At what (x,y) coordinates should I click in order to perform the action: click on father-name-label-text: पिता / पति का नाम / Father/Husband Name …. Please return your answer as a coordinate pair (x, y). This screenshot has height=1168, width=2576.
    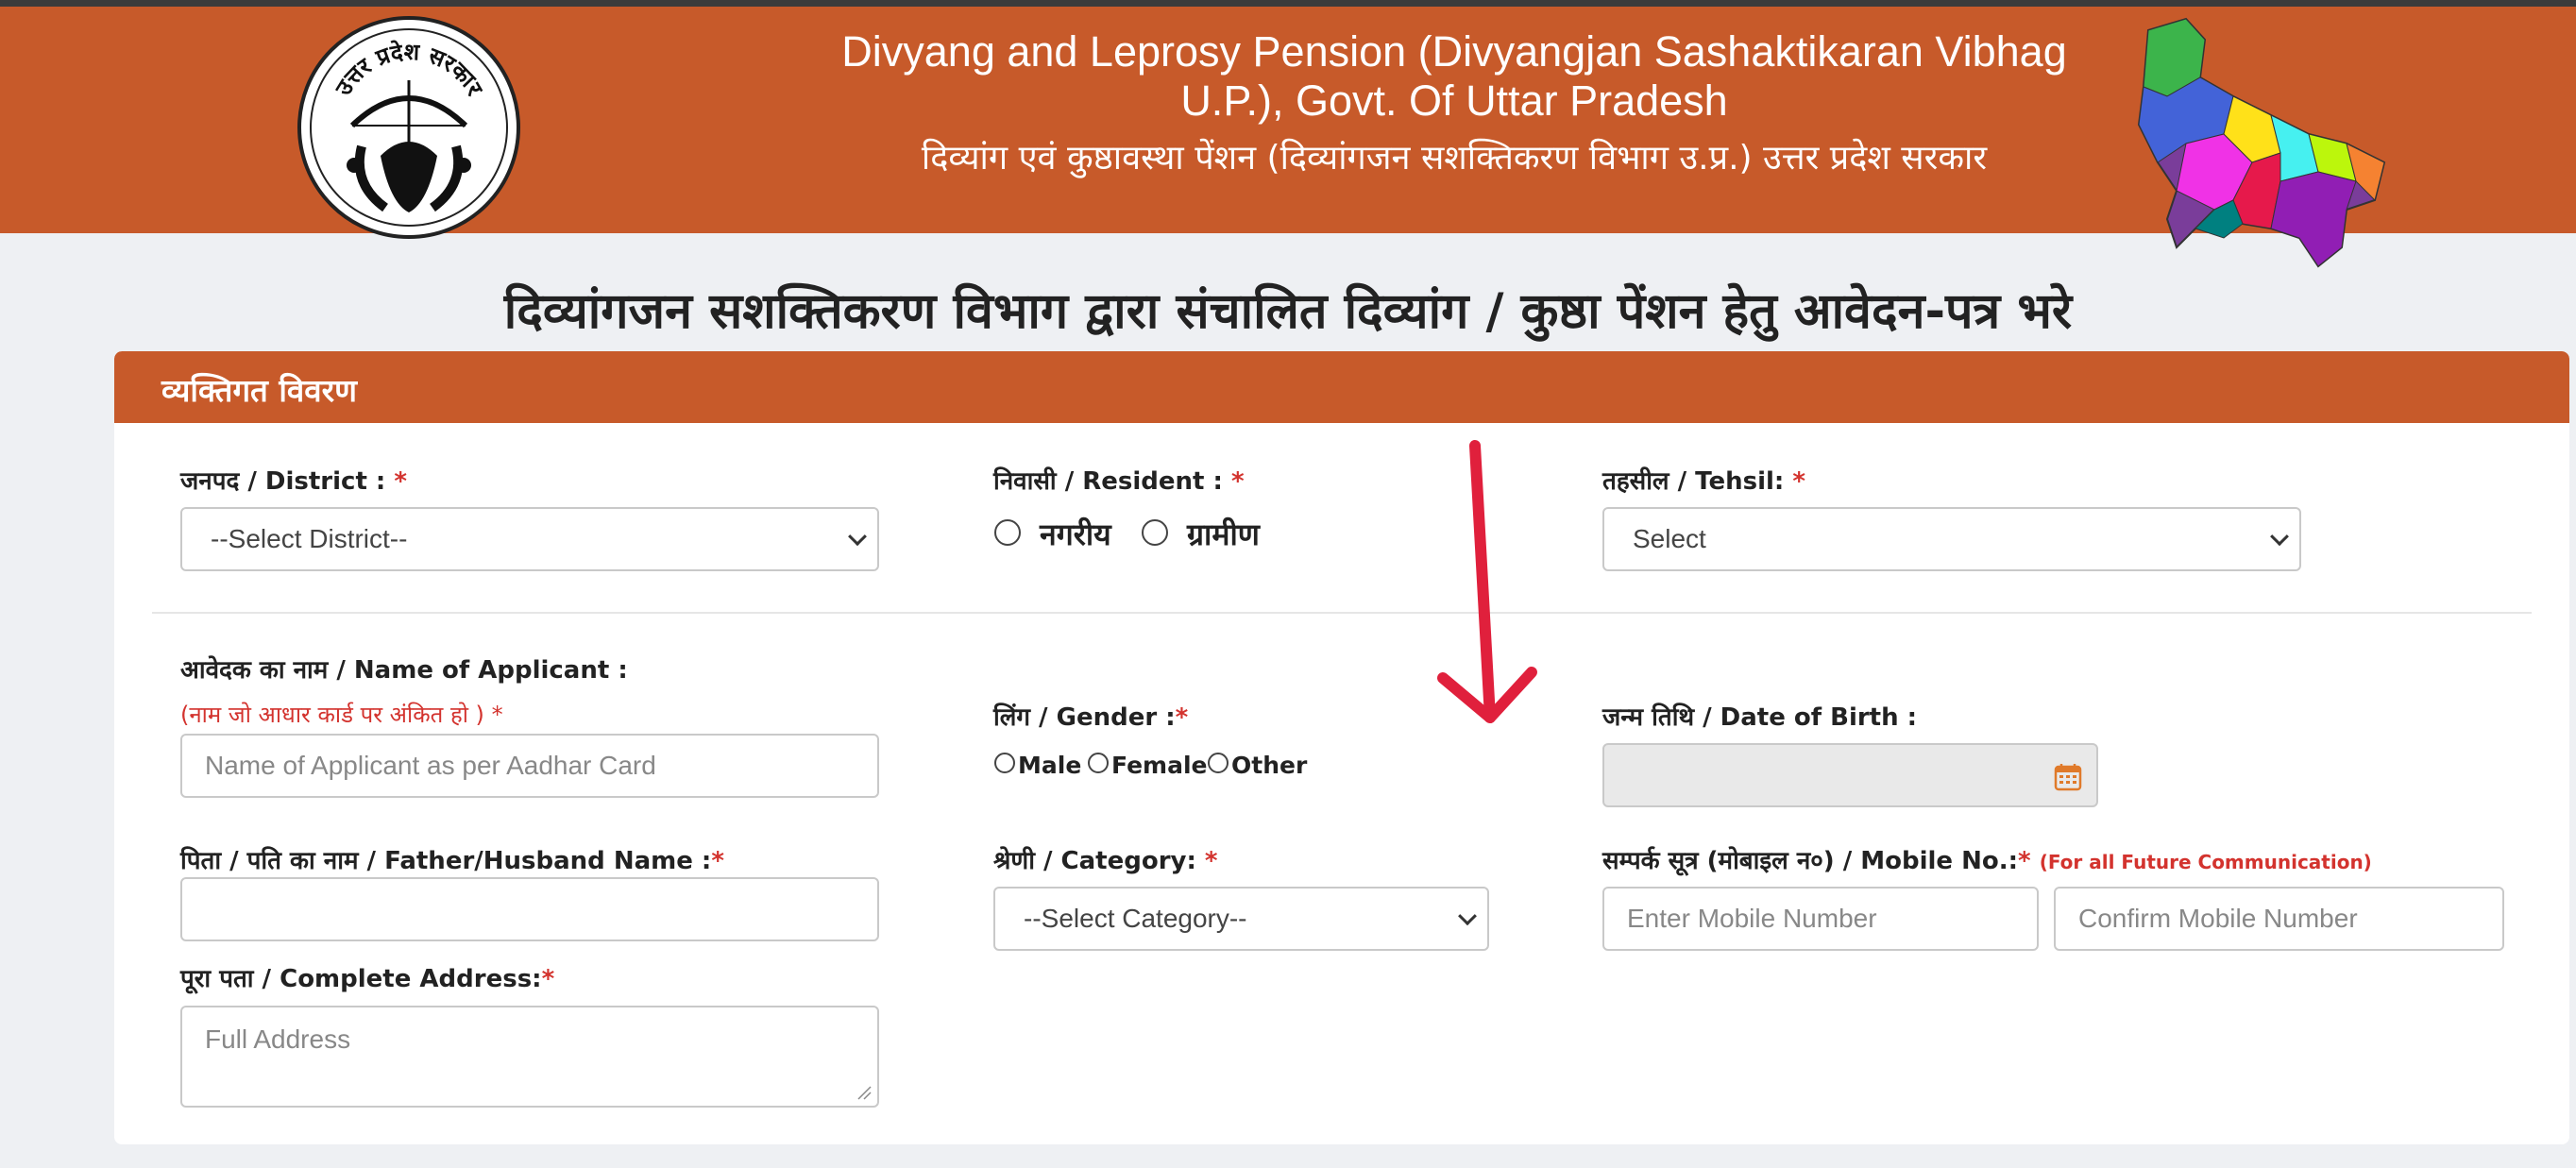
    Looking at the image, I should click on (446, 861).